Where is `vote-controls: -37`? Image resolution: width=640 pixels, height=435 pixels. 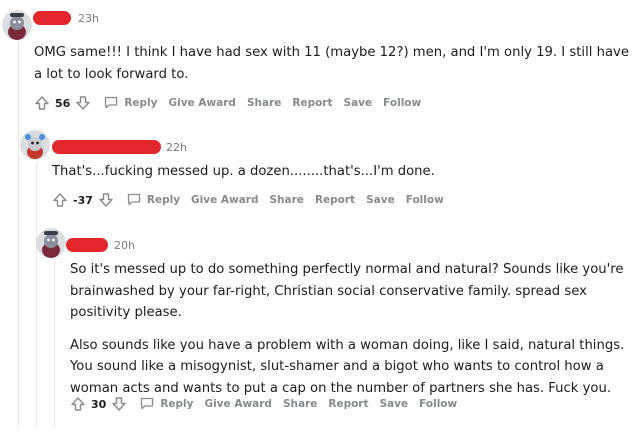 vote-controls: -37 is located at coordinates (83, 200).